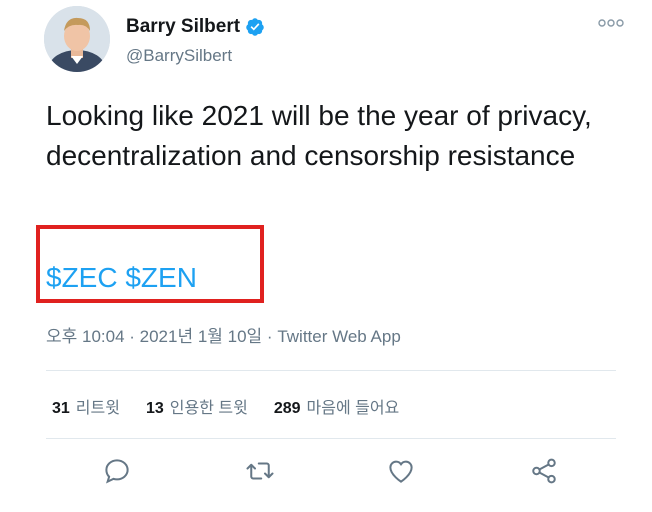 This screenshot has width=652, height=512. Describe the element at coordinates (121, 278) in the screenshot. I see `cashtags: $ZEC $ZEN` at that location.